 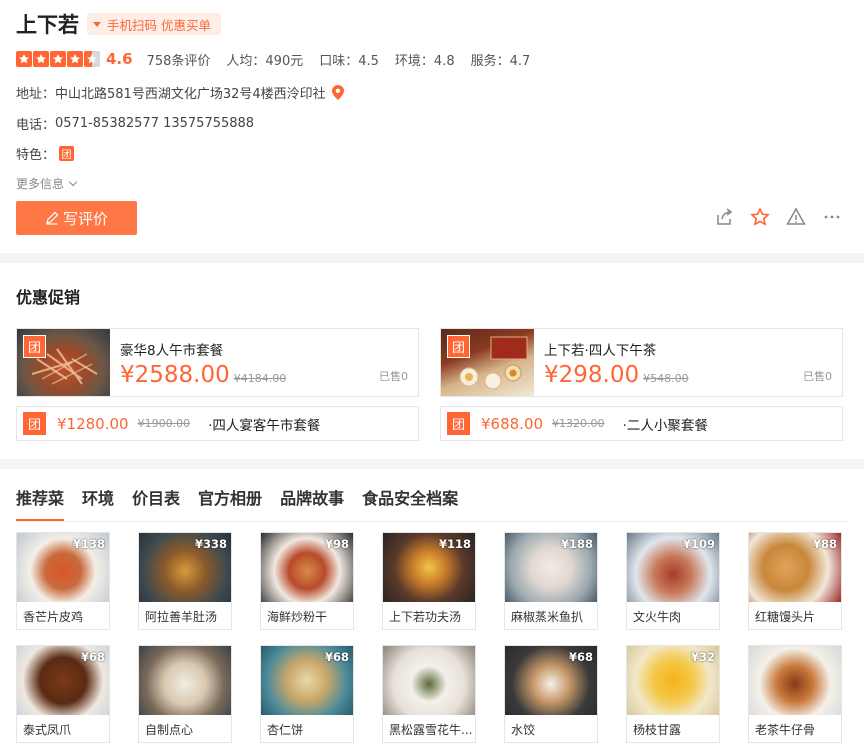 I want to click on deal-row: 团 ¥688.00 ¥1320.00 ·二人小聚套餐, so click(x=641, y=423).